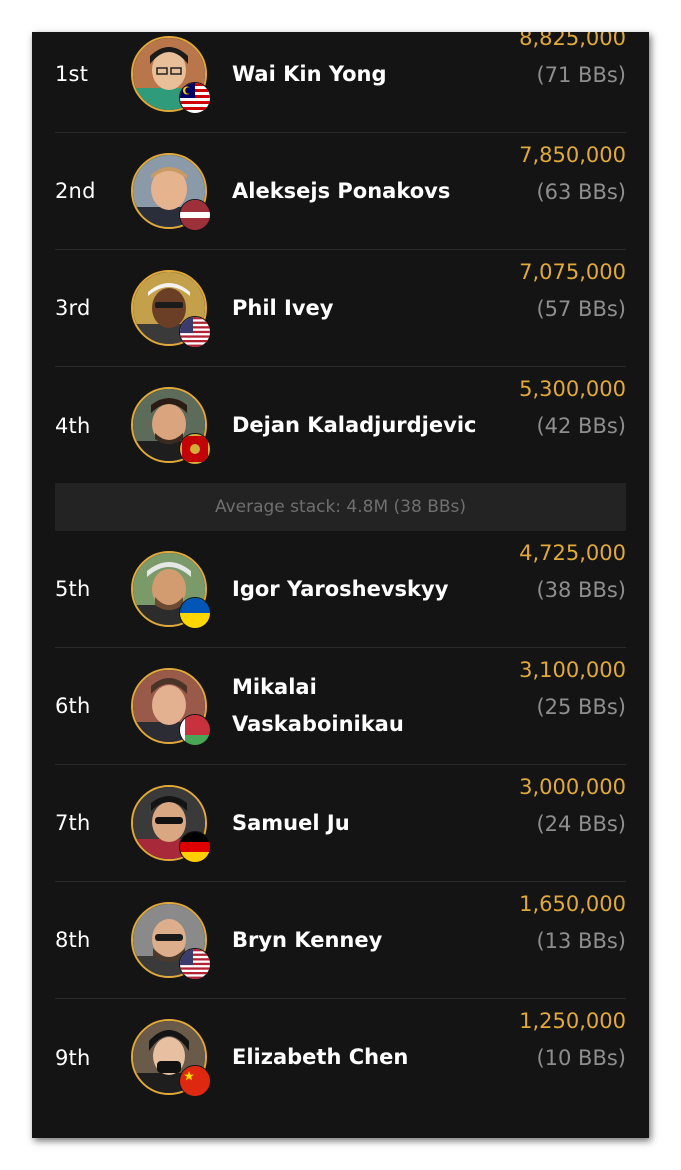  I want to click on player-name: Igor Yaroshevskyy, so click(340, 588).